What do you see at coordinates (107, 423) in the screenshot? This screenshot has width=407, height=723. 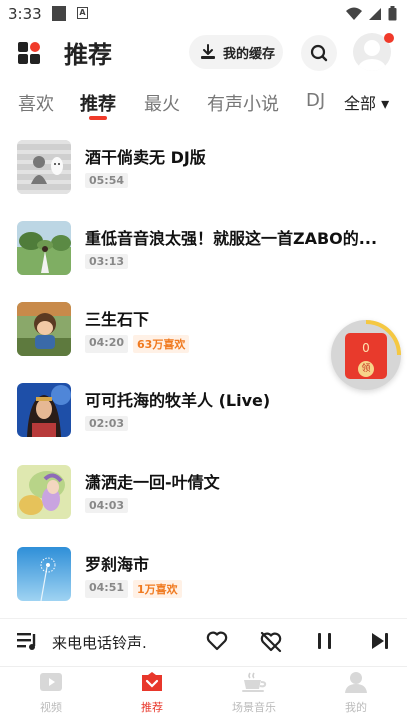 I see `song-duration: 02:03` at bounding box center [107, 423].